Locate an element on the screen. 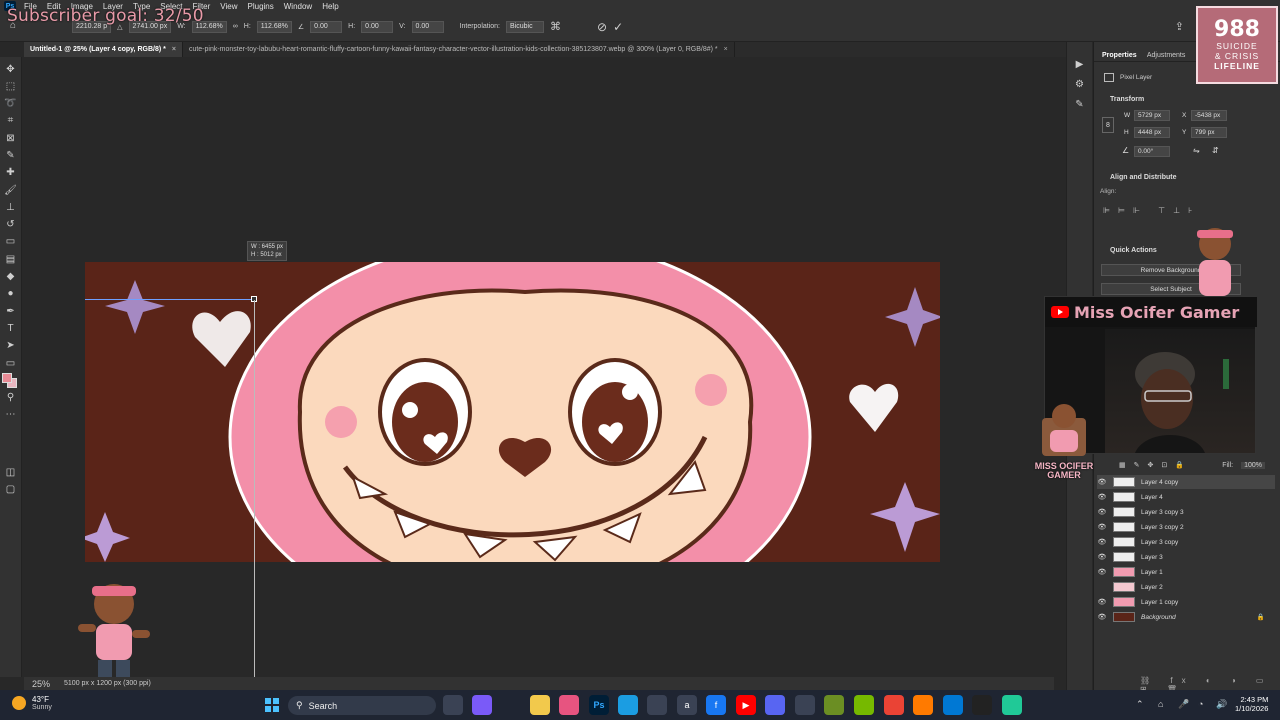 This screenshot has width=1280, height=720. menu-plugins: Plugins is located at coordinates (261, 6).